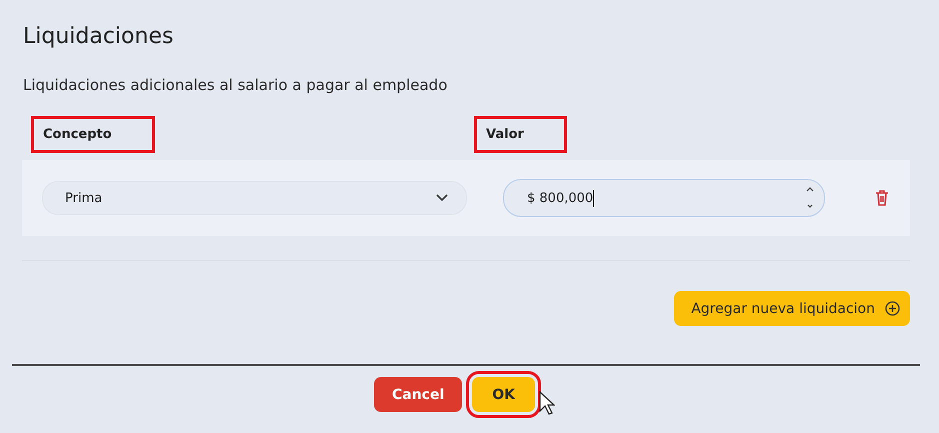 The width and height of the screenshot is (939, 433). Describe the element at coordinates (98, 37) in the screenshot. I see `dialog-title: Liquidaciones` at that location.